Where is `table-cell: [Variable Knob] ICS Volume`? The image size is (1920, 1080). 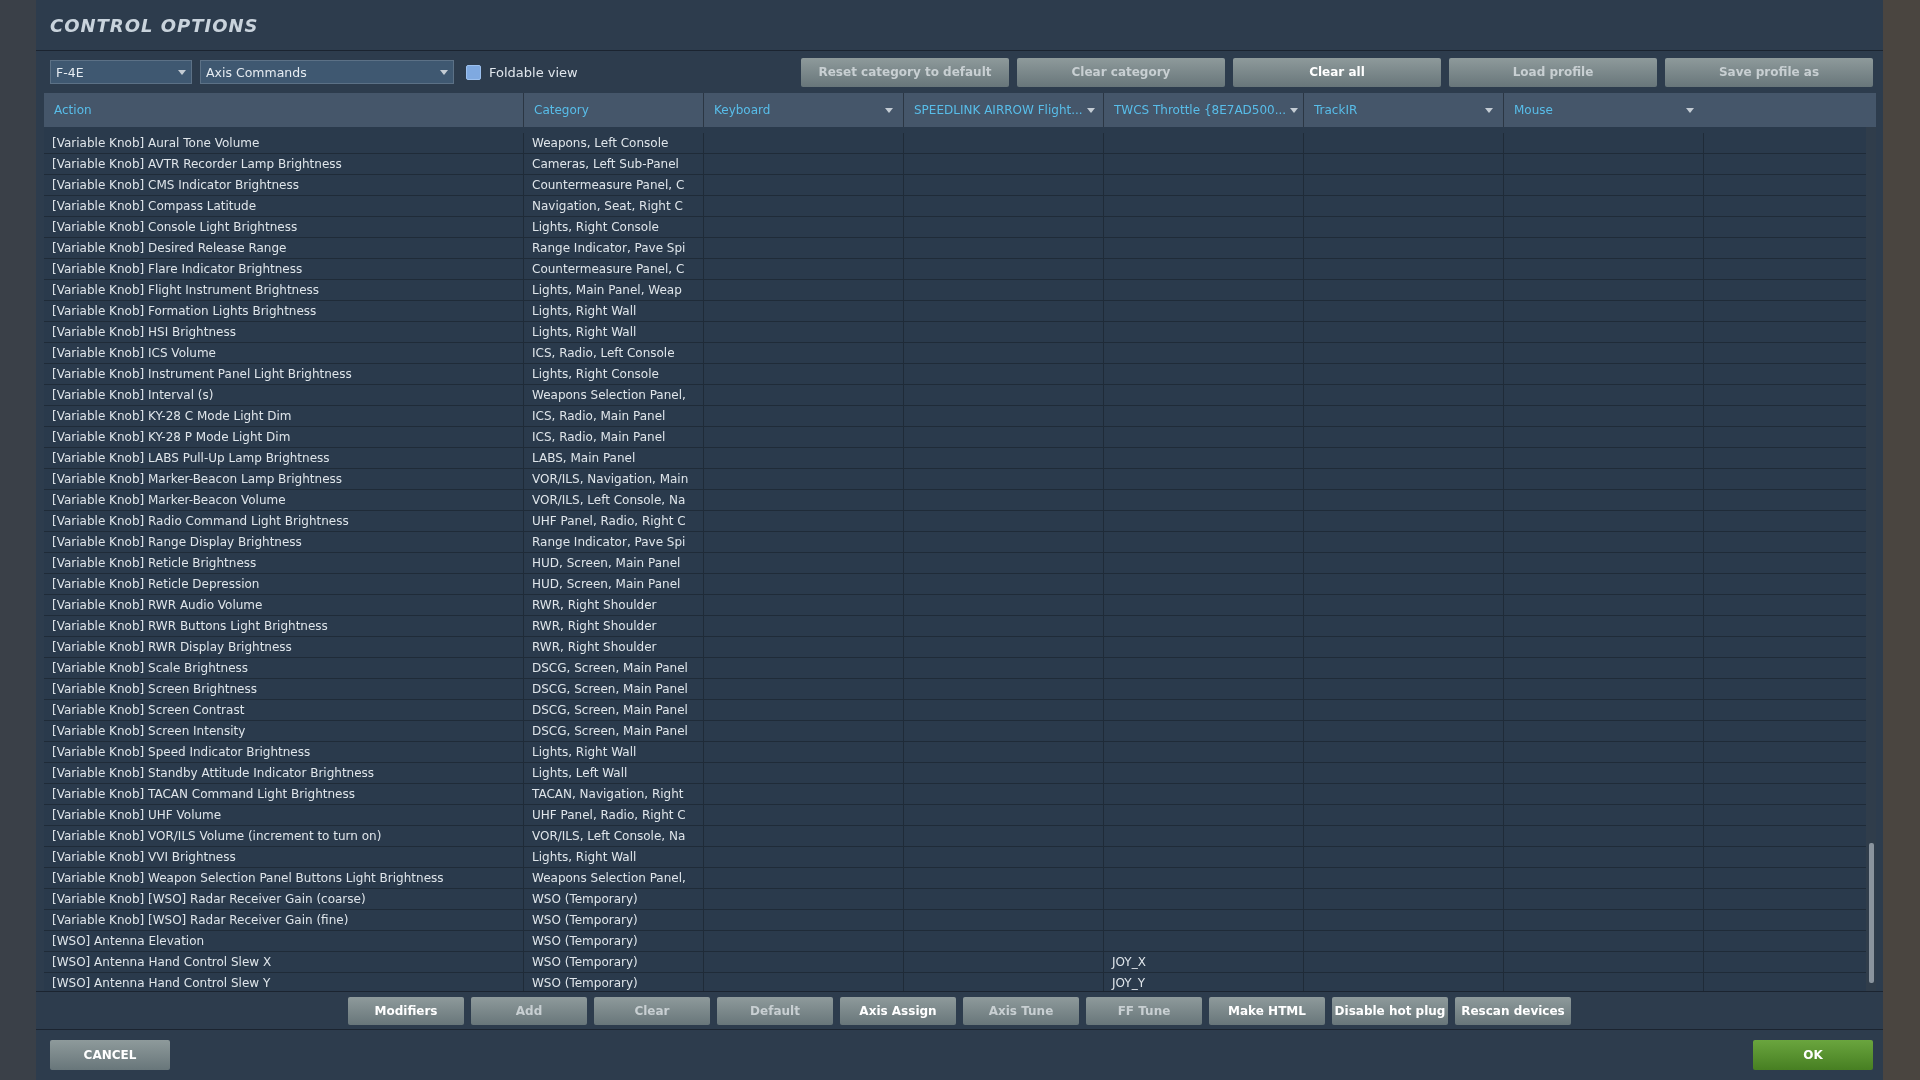 table-cell: [Variable Knob] ICS Volume is located at coordinates (284, 353).